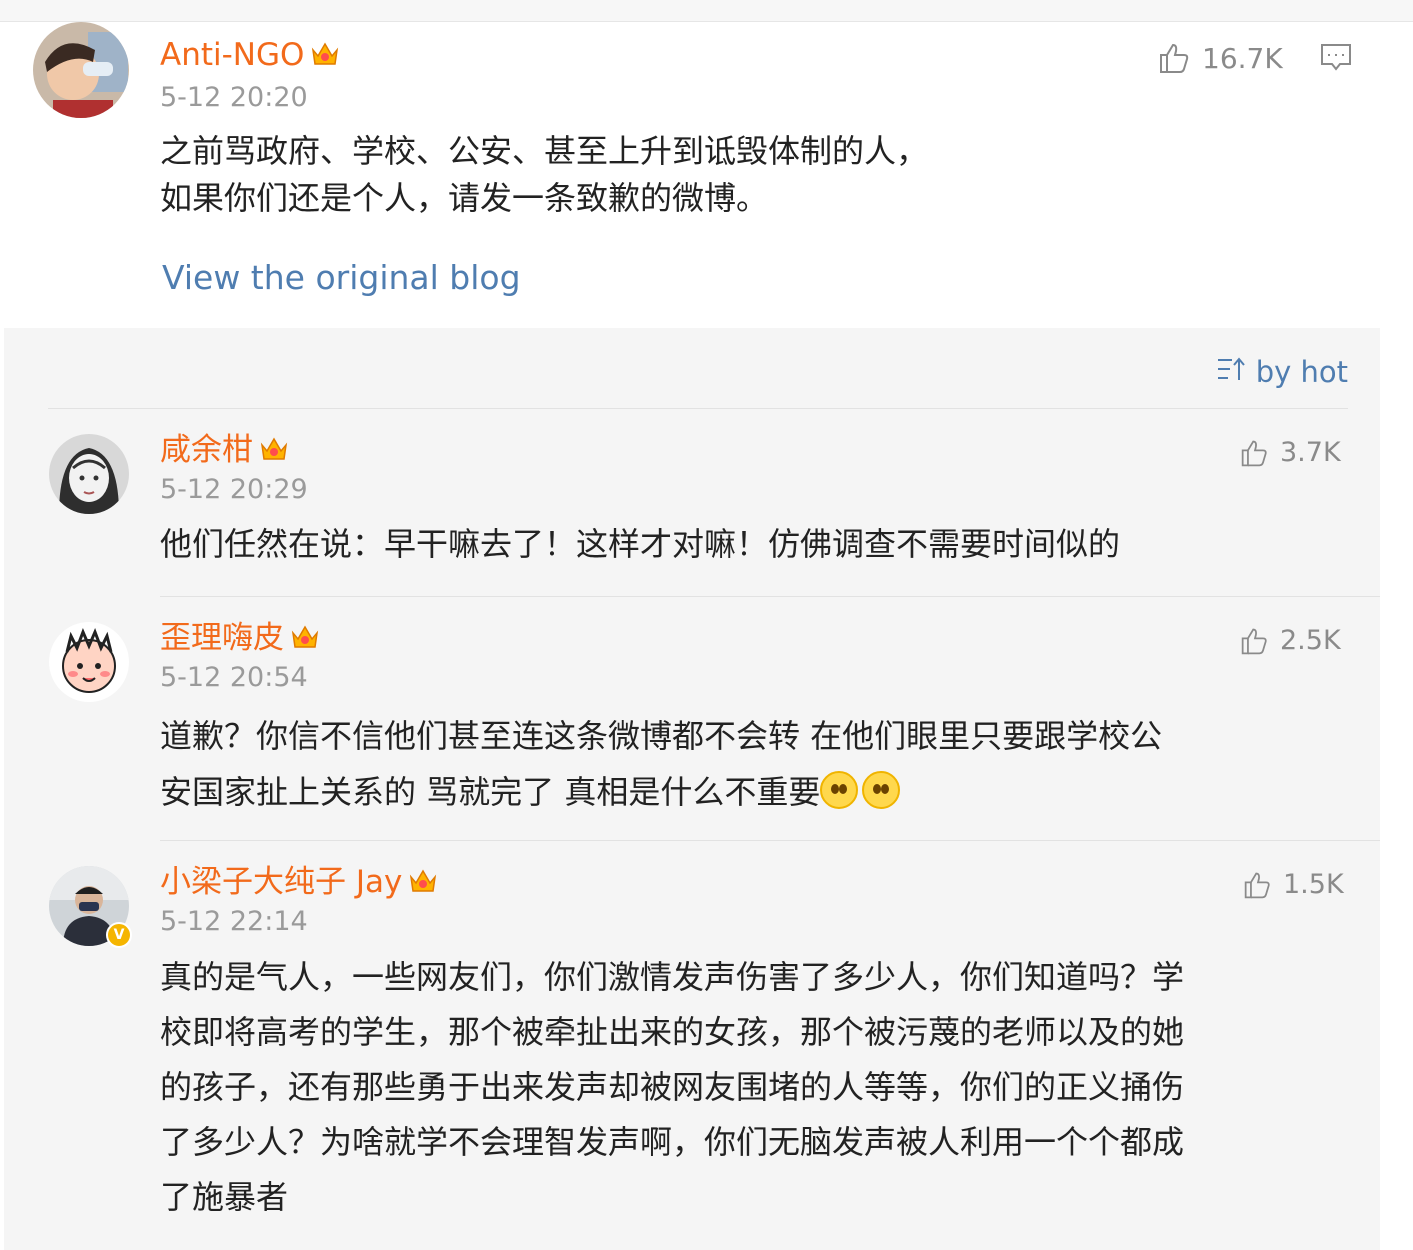  What do you see at coordinates (281, 882) in the screenshot?
I see `comment-username-text: 小梁子大纯子 Jay` at bounding box center [281, 882].